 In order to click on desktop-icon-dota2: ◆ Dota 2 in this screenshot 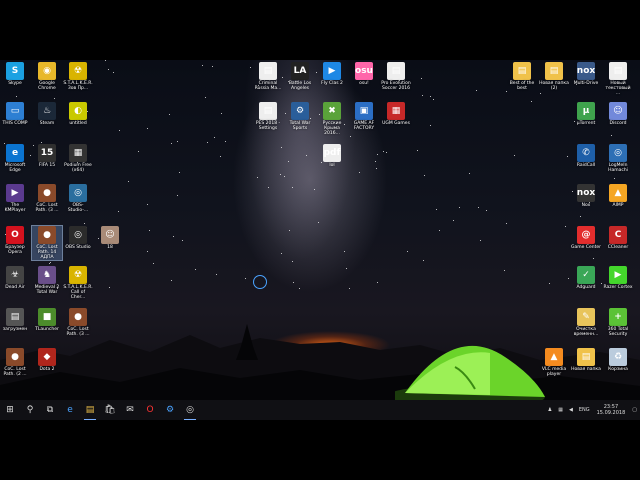, I will do `click(47, 360)`.